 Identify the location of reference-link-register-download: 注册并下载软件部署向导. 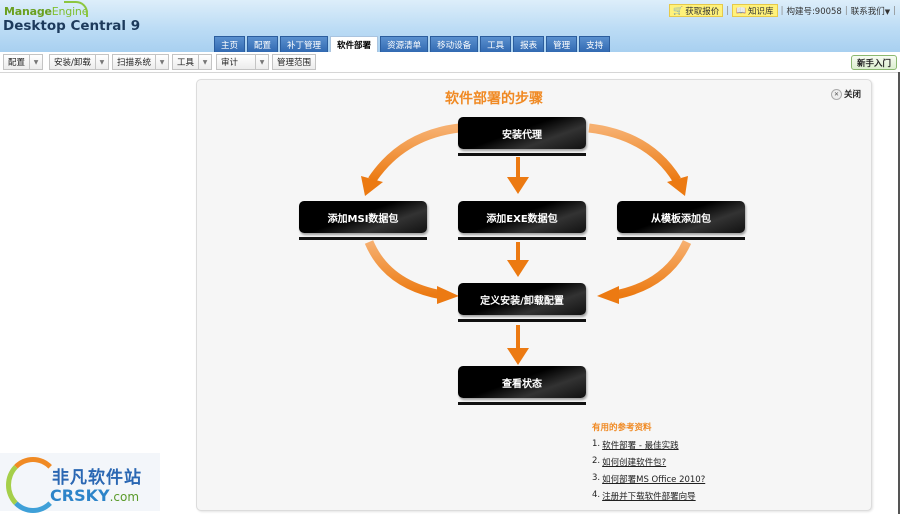
(649, 496).